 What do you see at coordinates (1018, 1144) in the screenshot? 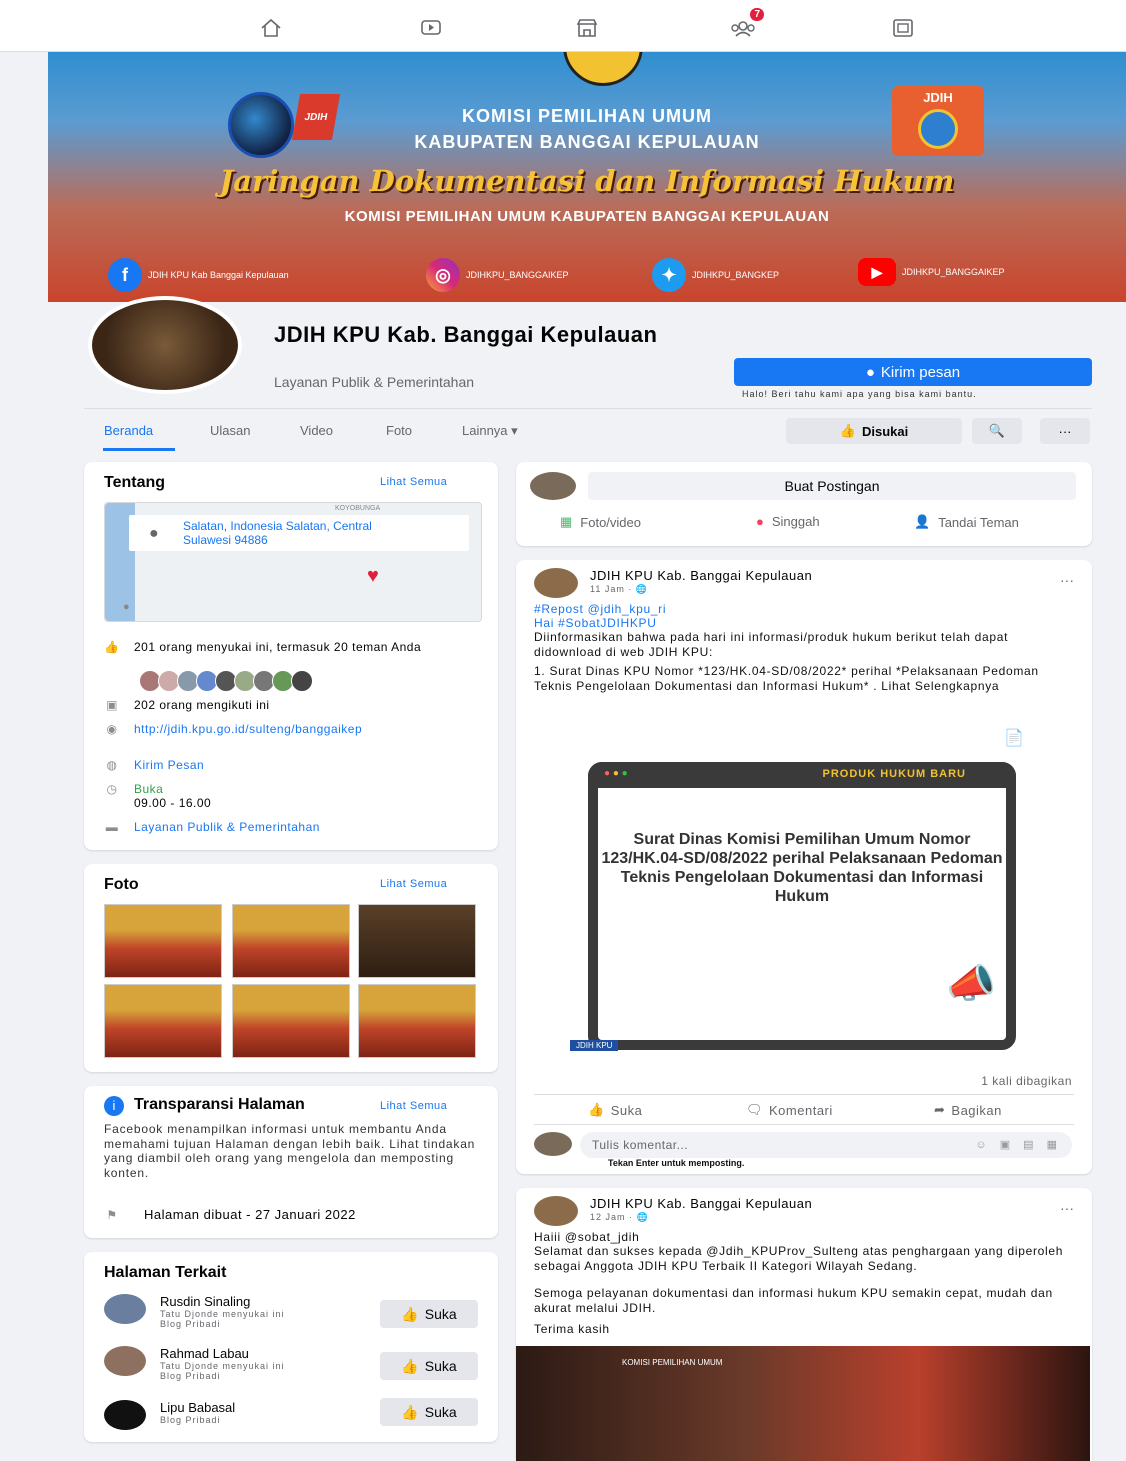
I see `comment-tools-icon: ☺ ▣ ▤ ▦` at bounding box center [1018, 1144].